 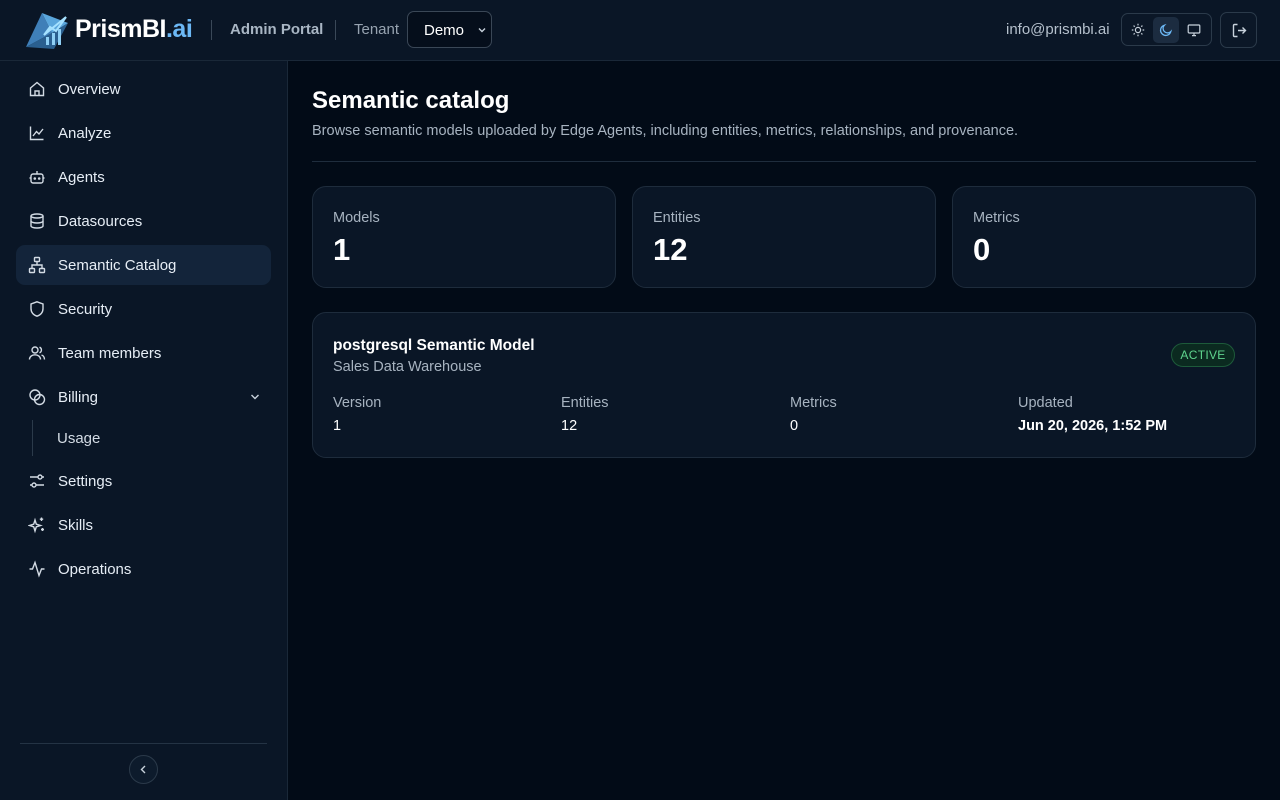 I want to click on sidebar-item-label: Datasources, so click(x=100, y=221).